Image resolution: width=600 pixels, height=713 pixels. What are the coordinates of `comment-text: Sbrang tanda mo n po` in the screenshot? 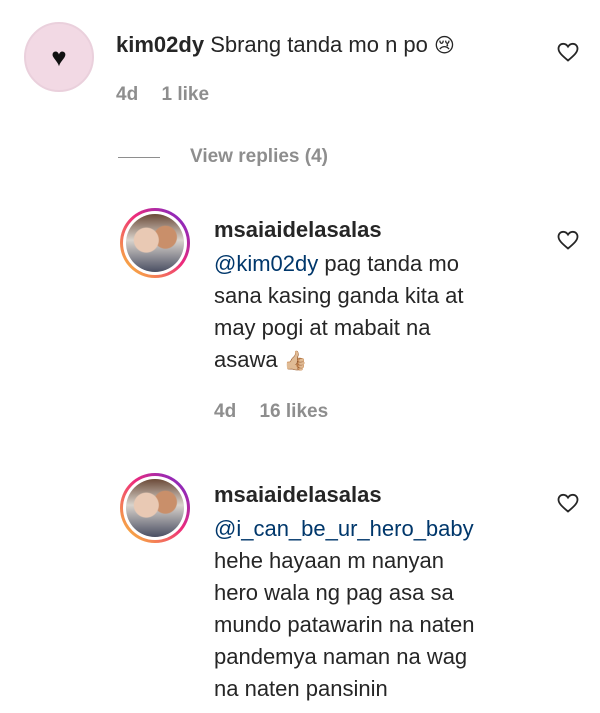 It's located at (319, 44).